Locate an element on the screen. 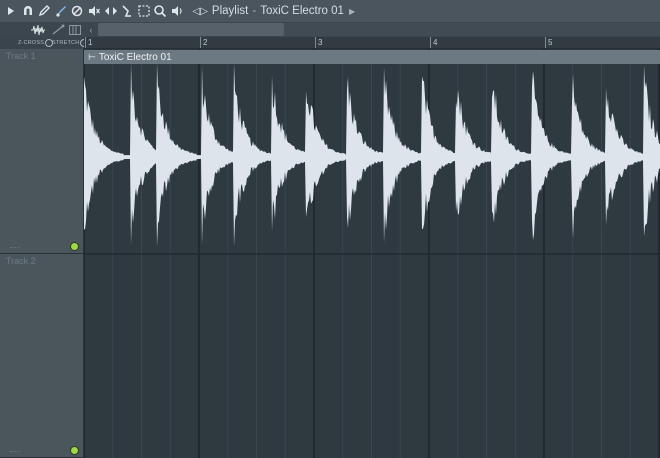  pencil-icon is located at coordinates (44, 11).